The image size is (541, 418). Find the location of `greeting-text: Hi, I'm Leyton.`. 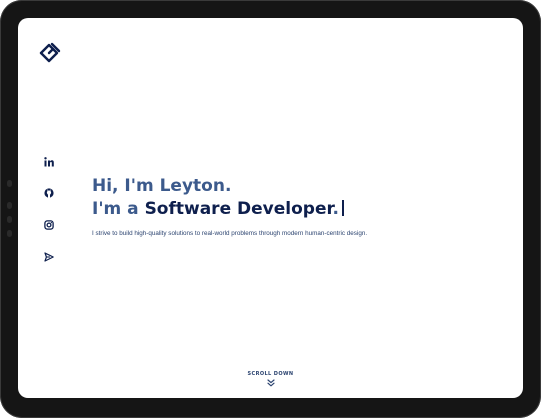

greeting-text: Hi, I'm Leyton. is located at coordinates (162, 186).